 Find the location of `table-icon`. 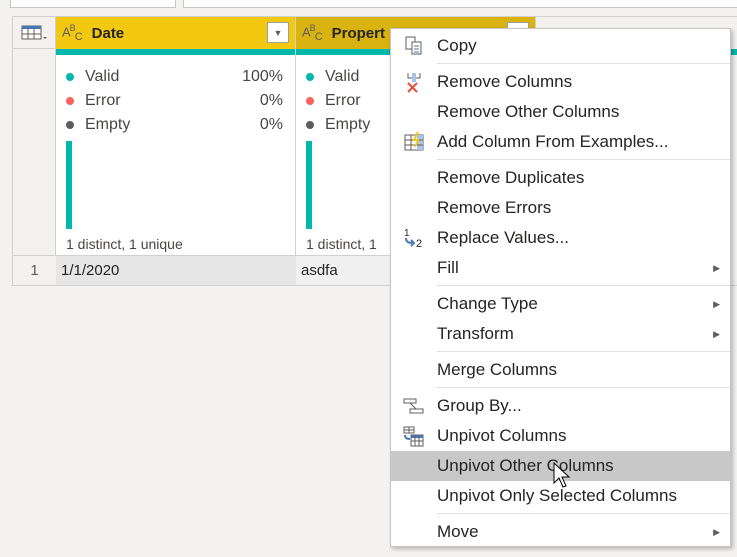

table-icon is located at coordinates (34, 32).